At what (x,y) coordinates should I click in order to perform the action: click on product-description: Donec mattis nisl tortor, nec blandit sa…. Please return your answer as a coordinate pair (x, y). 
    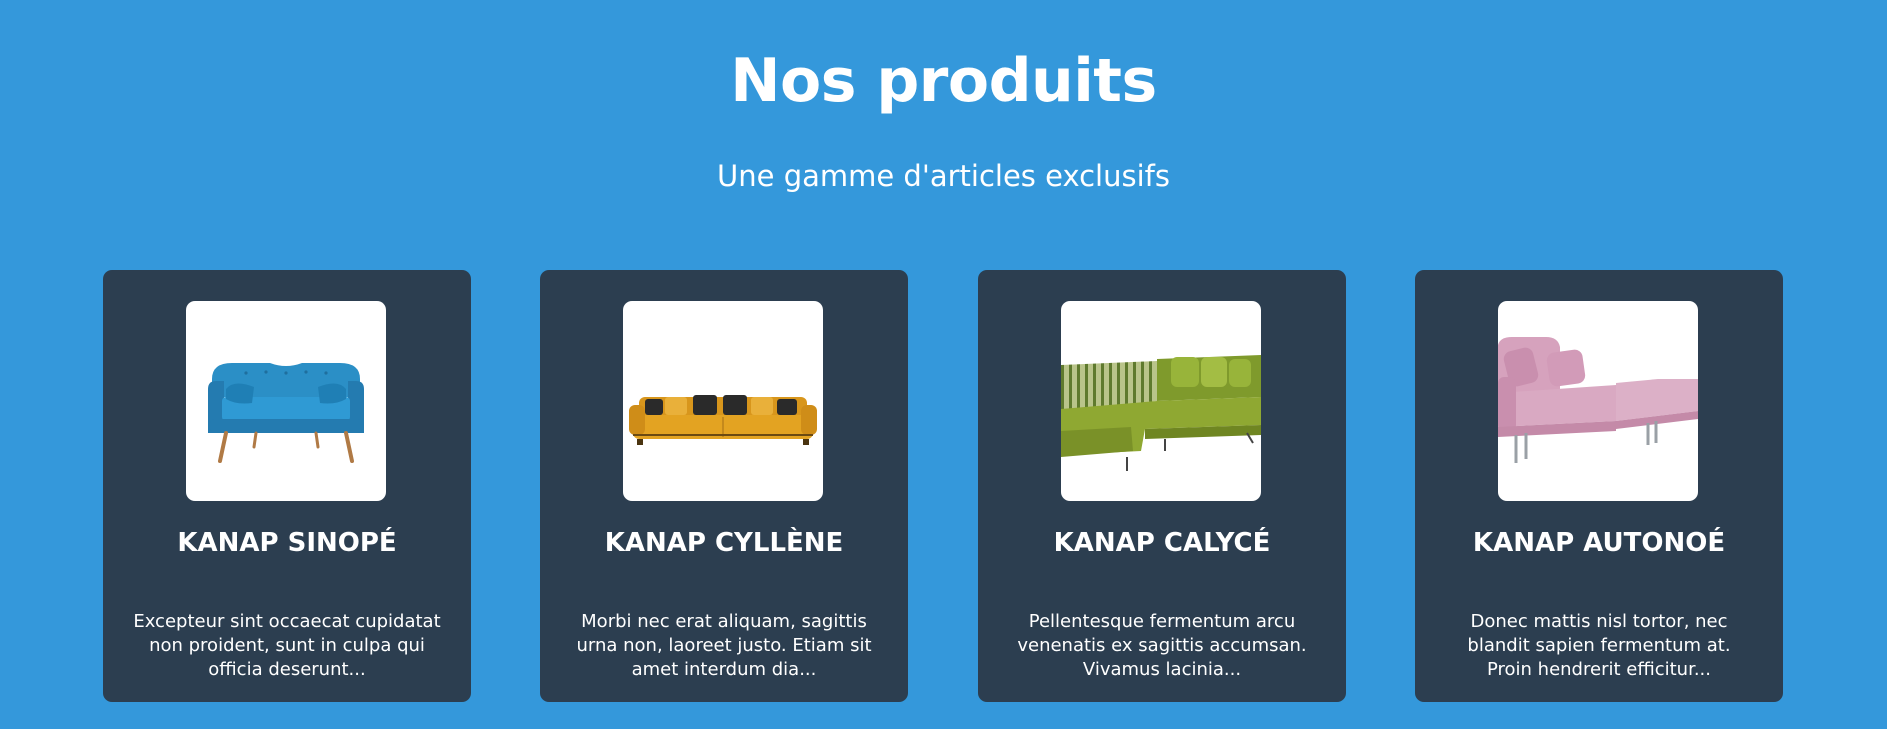
    Looking at the image, I should click on (1599, 645).